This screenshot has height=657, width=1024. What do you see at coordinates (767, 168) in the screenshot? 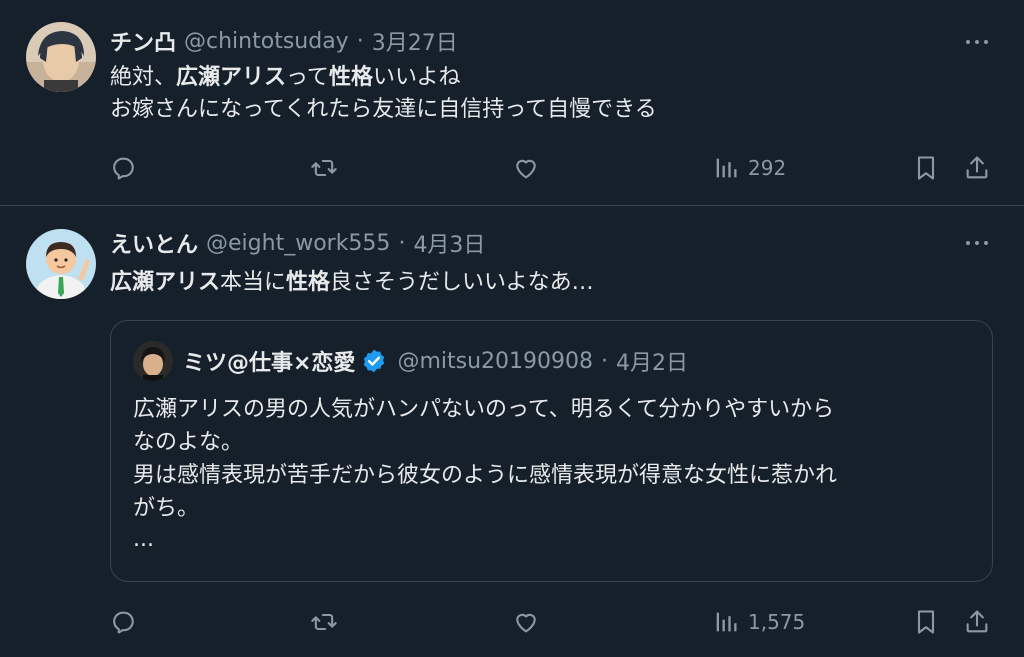
I see `view-count: 292` at bounding box center [767, 168].